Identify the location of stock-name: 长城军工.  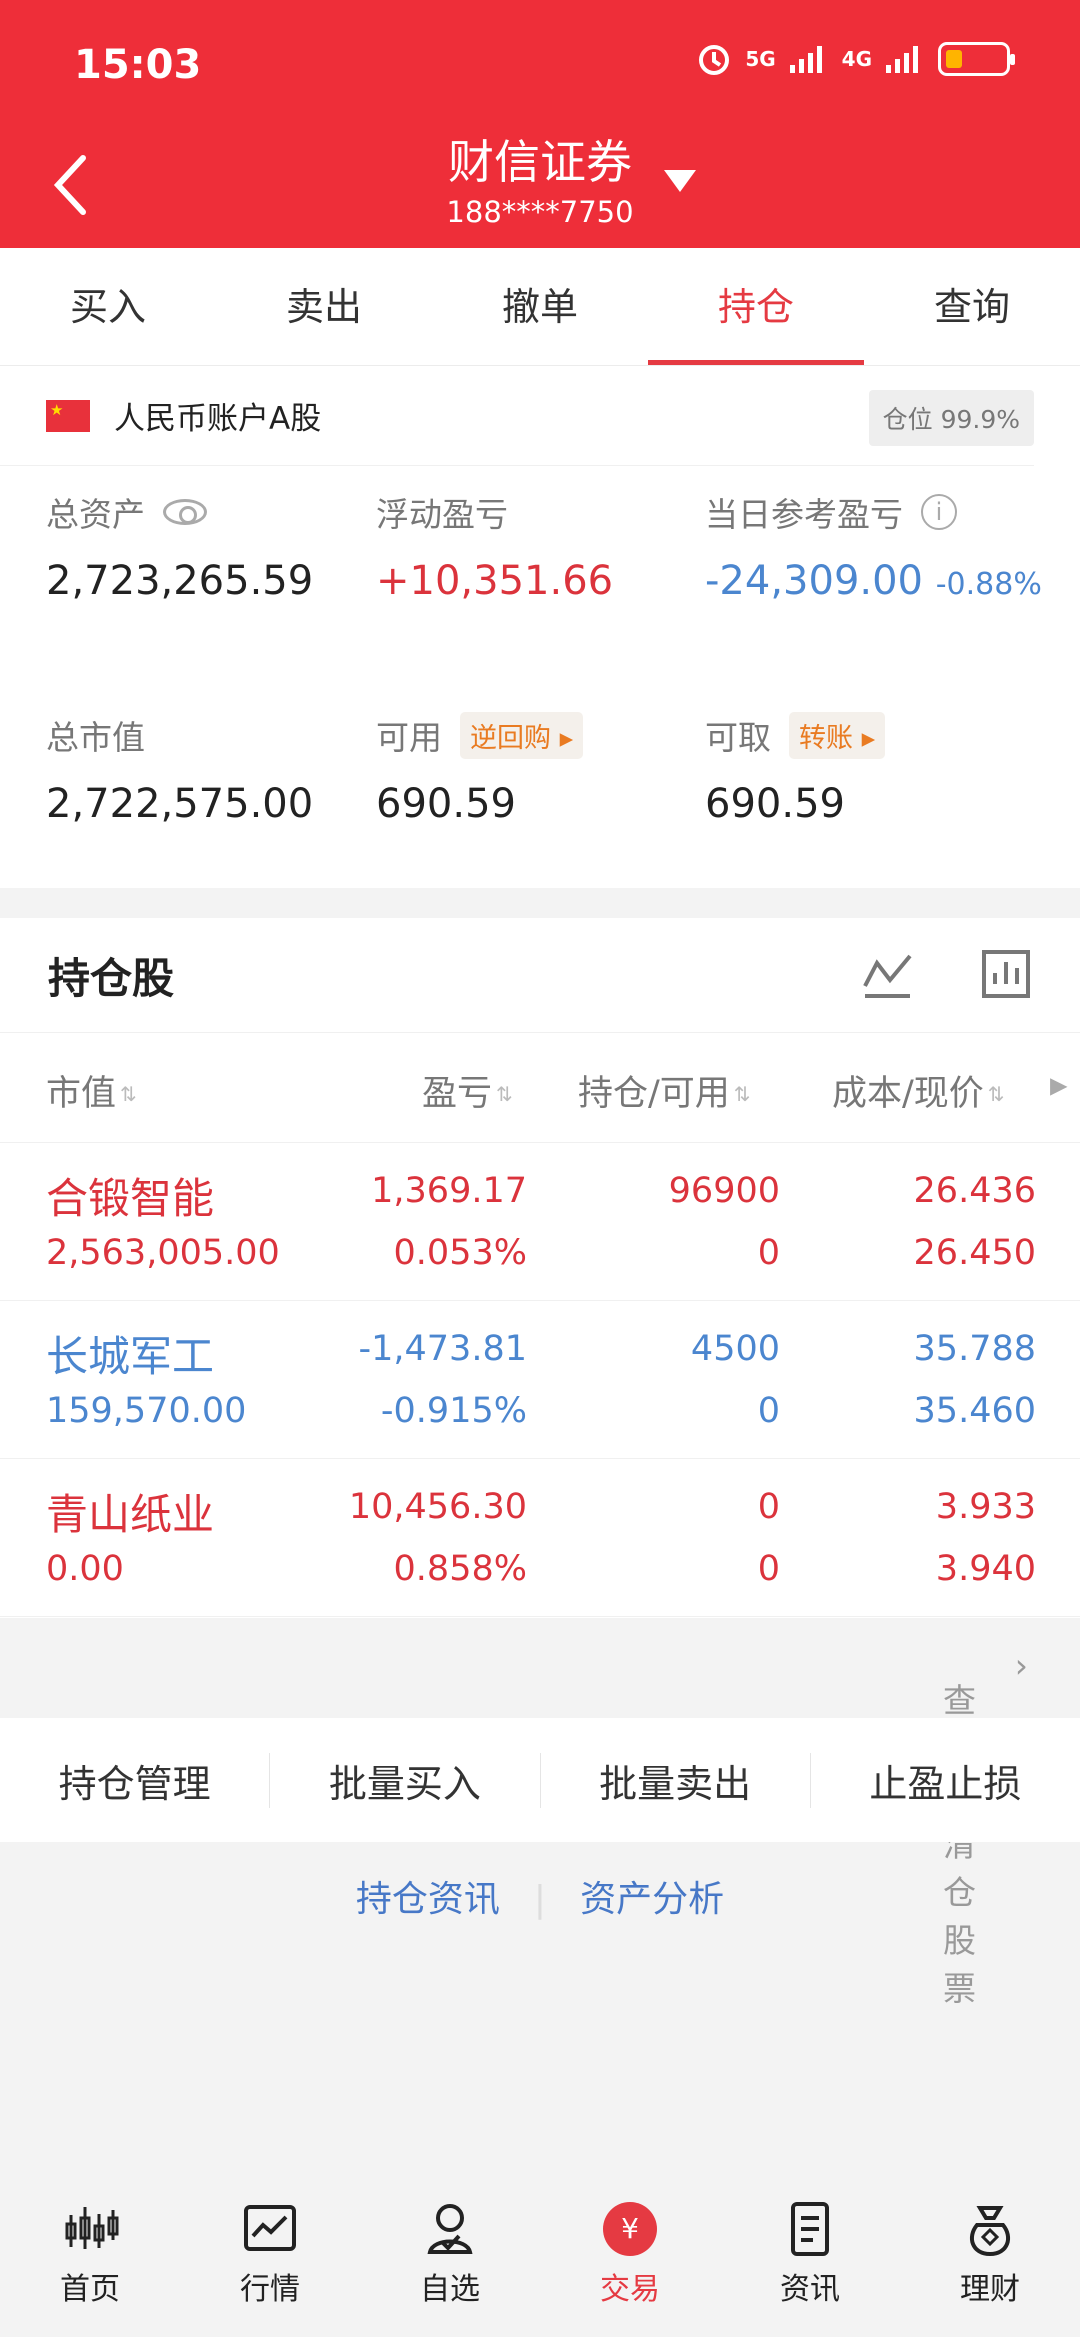
(130, 1353).